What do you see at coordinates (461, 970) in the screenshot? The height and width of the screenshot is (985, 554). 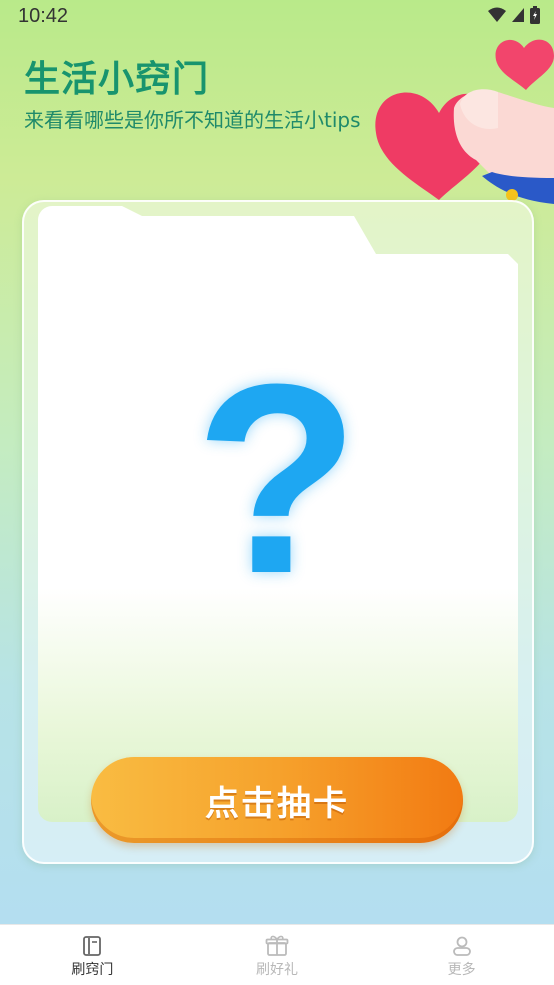 I see `tab-more-label: 更多` at bounding box center [461, 970].